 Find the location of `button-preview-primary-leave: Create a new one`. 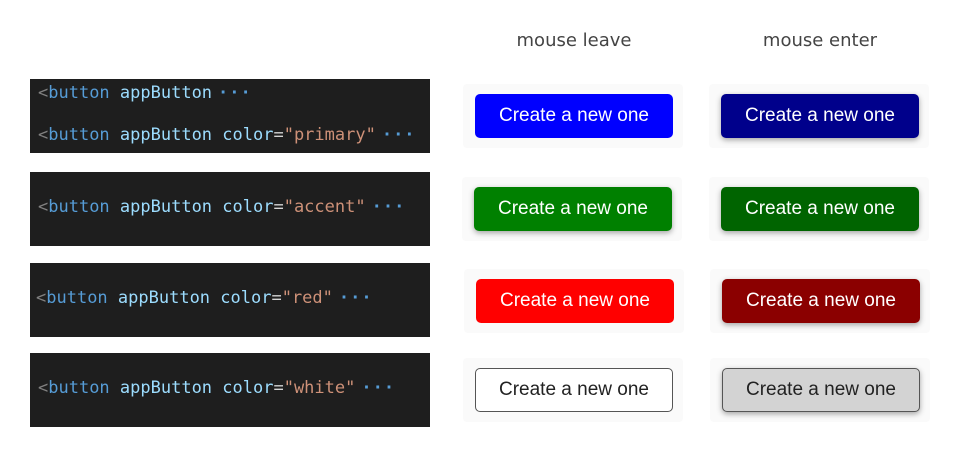

button-preview-primary-leave: Create a new one is located at coordinates (573, 116).